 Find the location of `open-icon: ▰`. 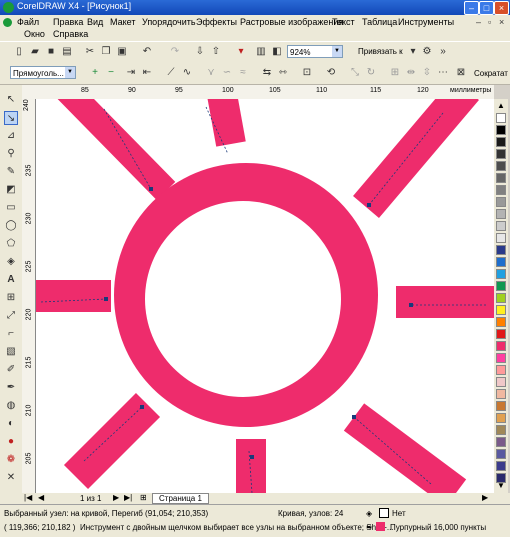

open-icon: ▰ is located at coordinates (35, 52).